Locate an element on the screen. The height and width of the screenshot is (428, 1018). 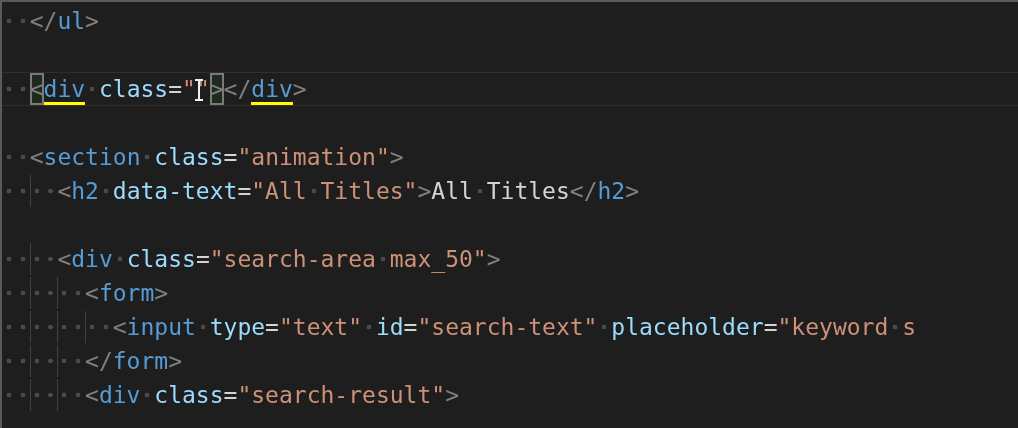
attribute-name: data-text is located at coordinates (175, 191).